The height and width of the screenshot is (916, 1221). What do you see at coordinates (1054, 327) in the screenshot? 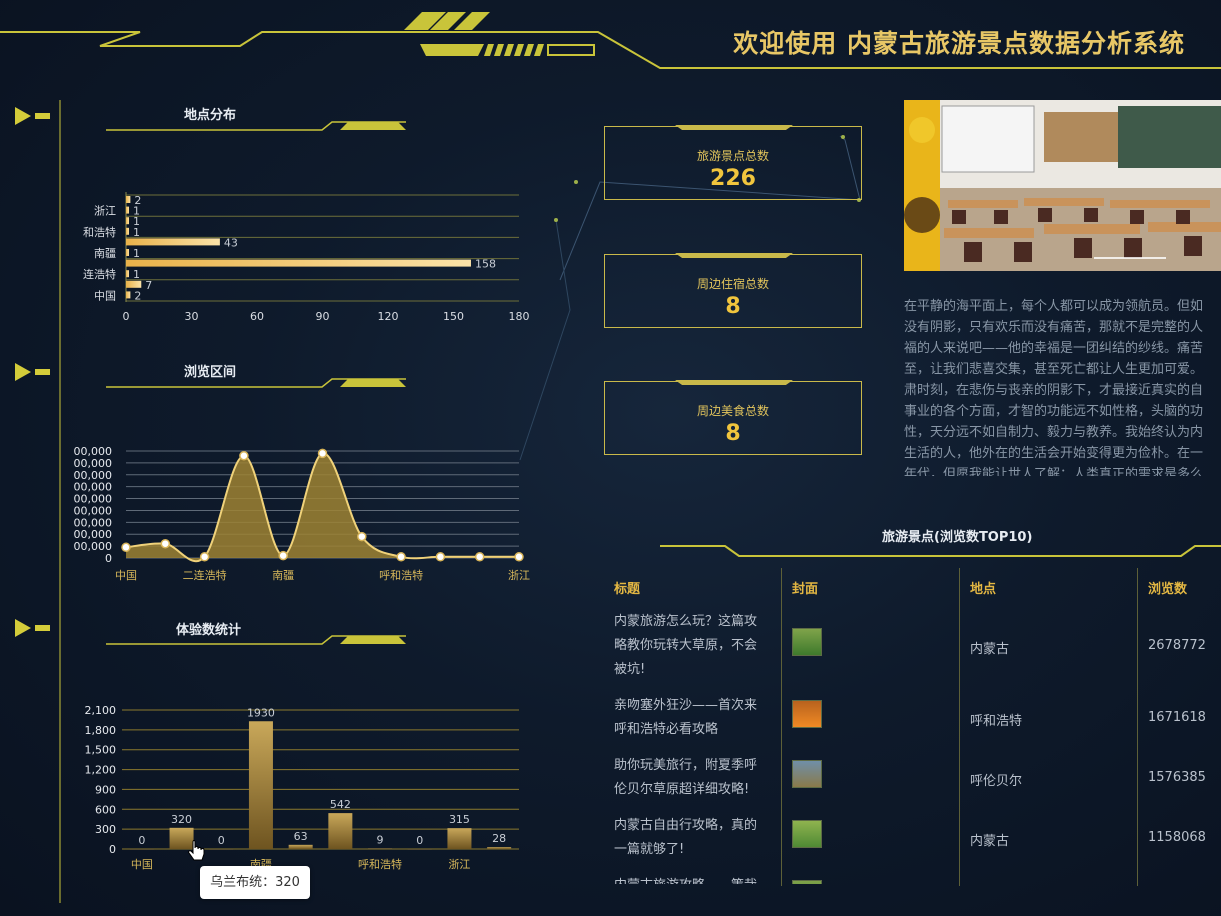
I see `paragraph-line: 没有阴影，只有欢乐而没有痛苦，那就不是完整的人` at bounding box center [1054, 327].